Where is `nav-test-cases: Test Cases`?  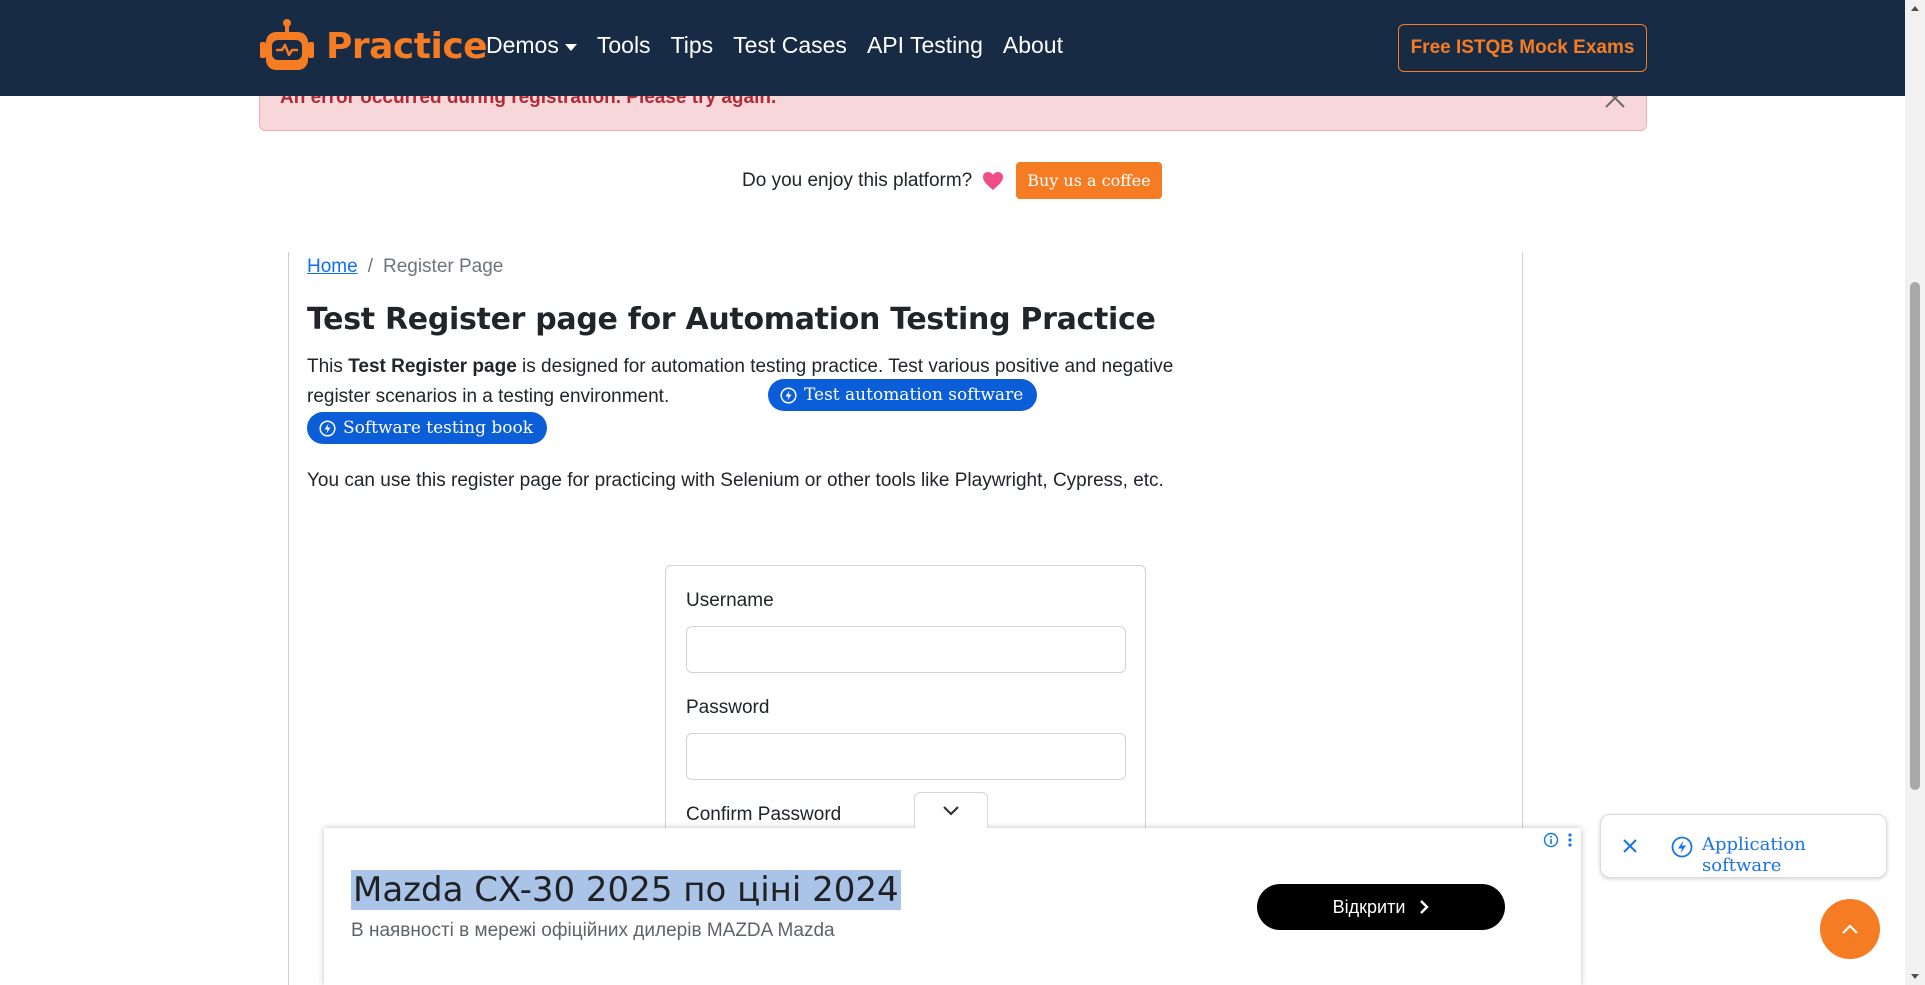 nav-test-cases: Test Cases is located at coordinates (790, 45).